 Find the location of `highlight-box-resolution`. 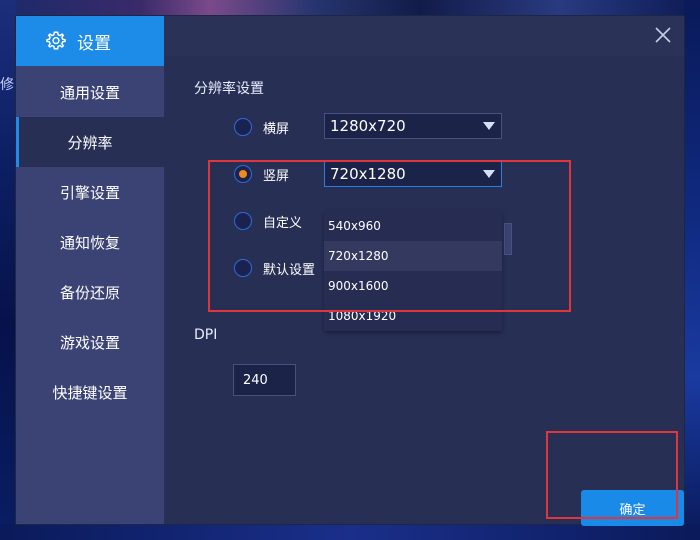

highlight-box-resolution is located at coordinates (389, 236).